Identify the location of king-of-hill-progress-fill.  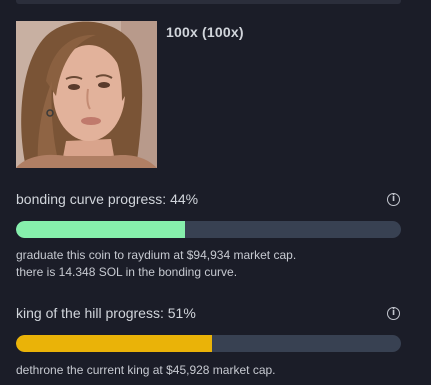
(114, 343).